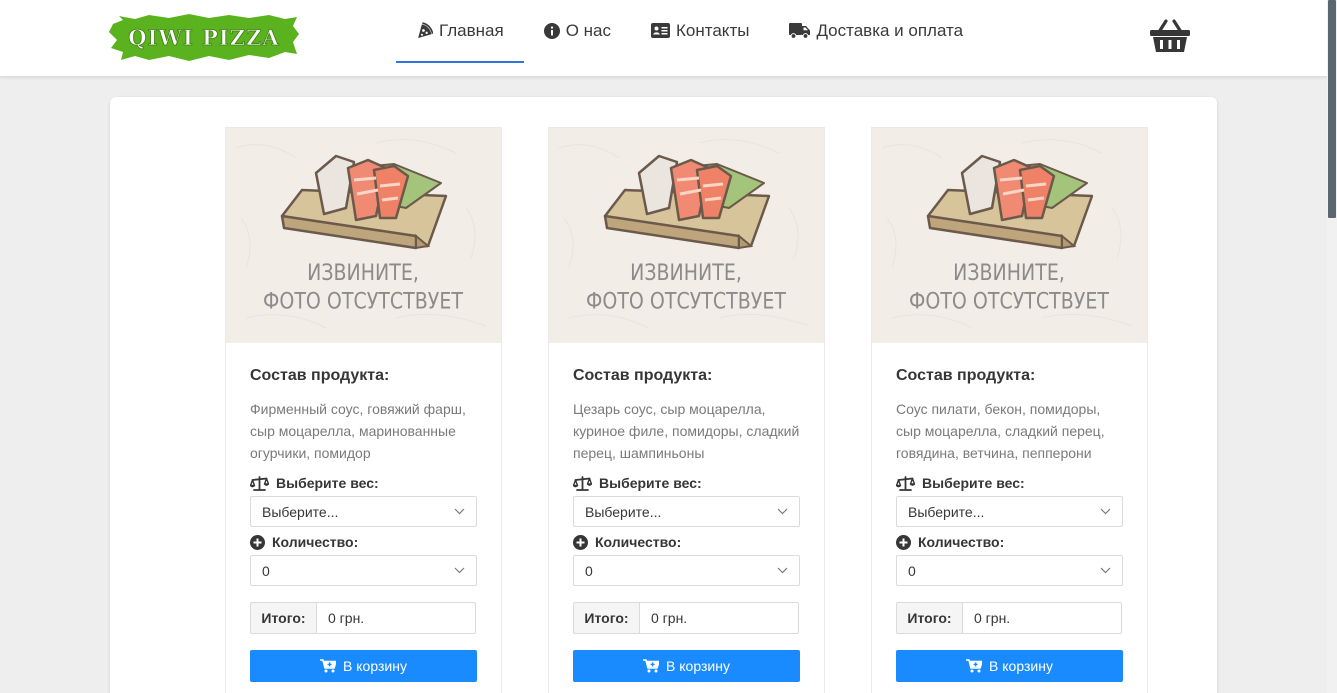  What do you see at coordinates (661, 30) in the screenshot?
I see `address-card-icon` at bounding box center [661, 30].